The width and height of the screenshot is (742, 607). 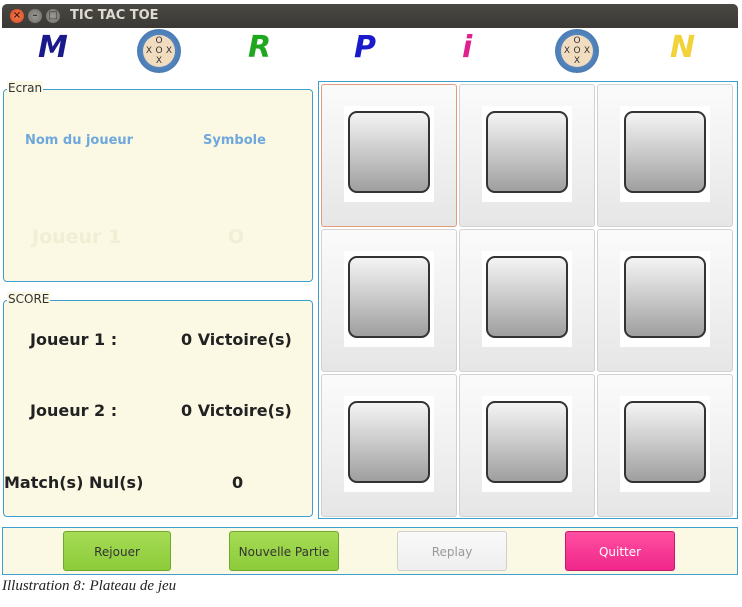 What do you see at coordinates (35, 16) in the screenshot?
I see `window-minimize-icon: –` at bounding box center [35, 16].